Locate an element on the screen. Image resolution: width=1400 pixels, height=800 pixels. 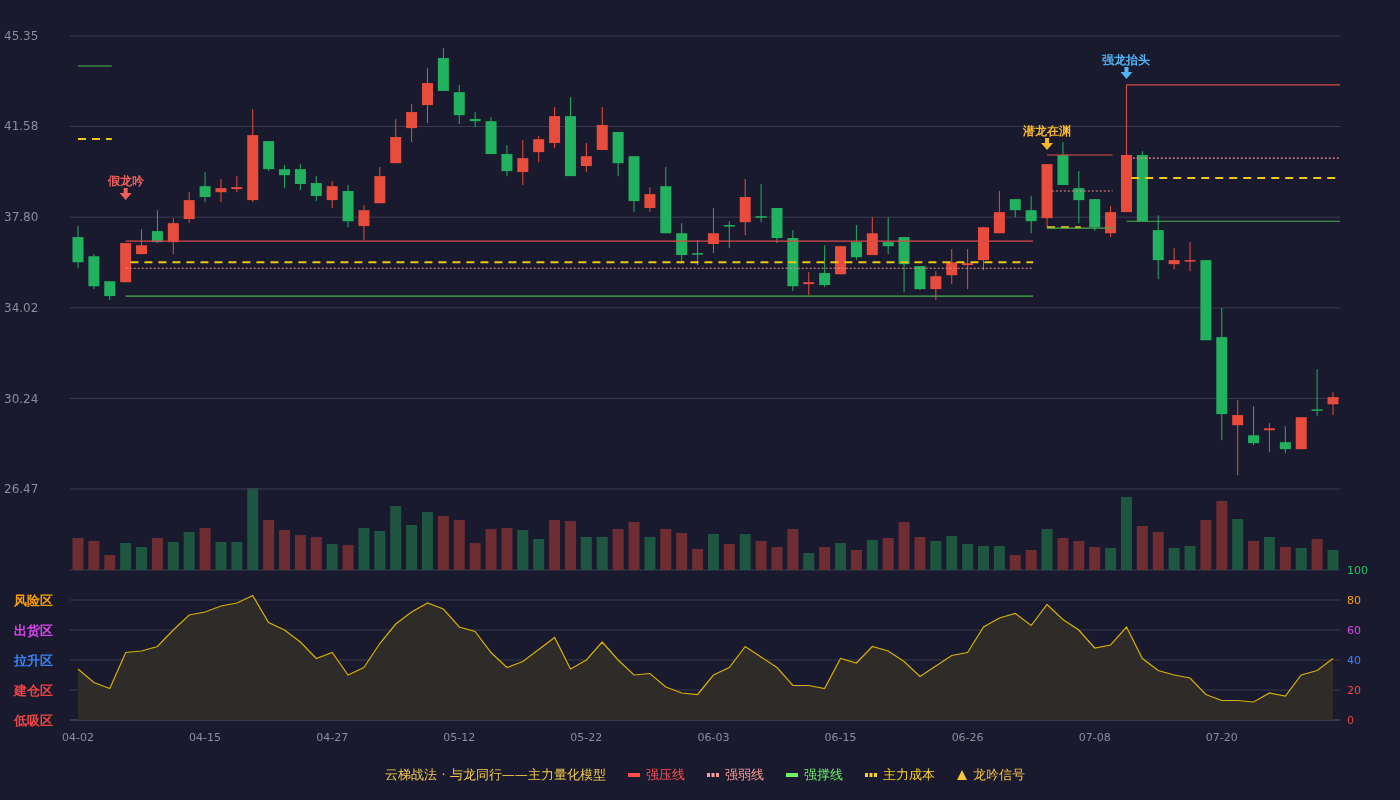
zone-label: 建仓区 is located at coordinates (33, 690).